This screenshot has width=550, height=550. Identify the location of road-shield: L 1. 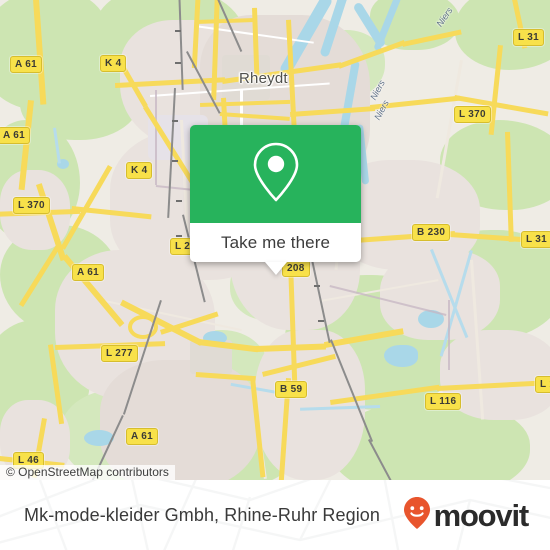
(542, 384).